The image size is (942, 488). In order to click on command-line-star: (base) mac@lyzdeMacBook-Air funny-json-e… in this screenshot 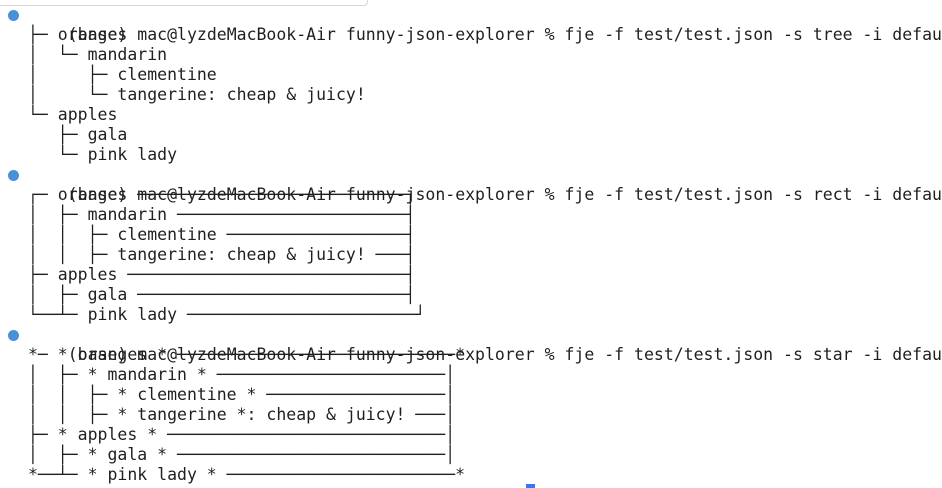, I will do `click(471, 344)`.